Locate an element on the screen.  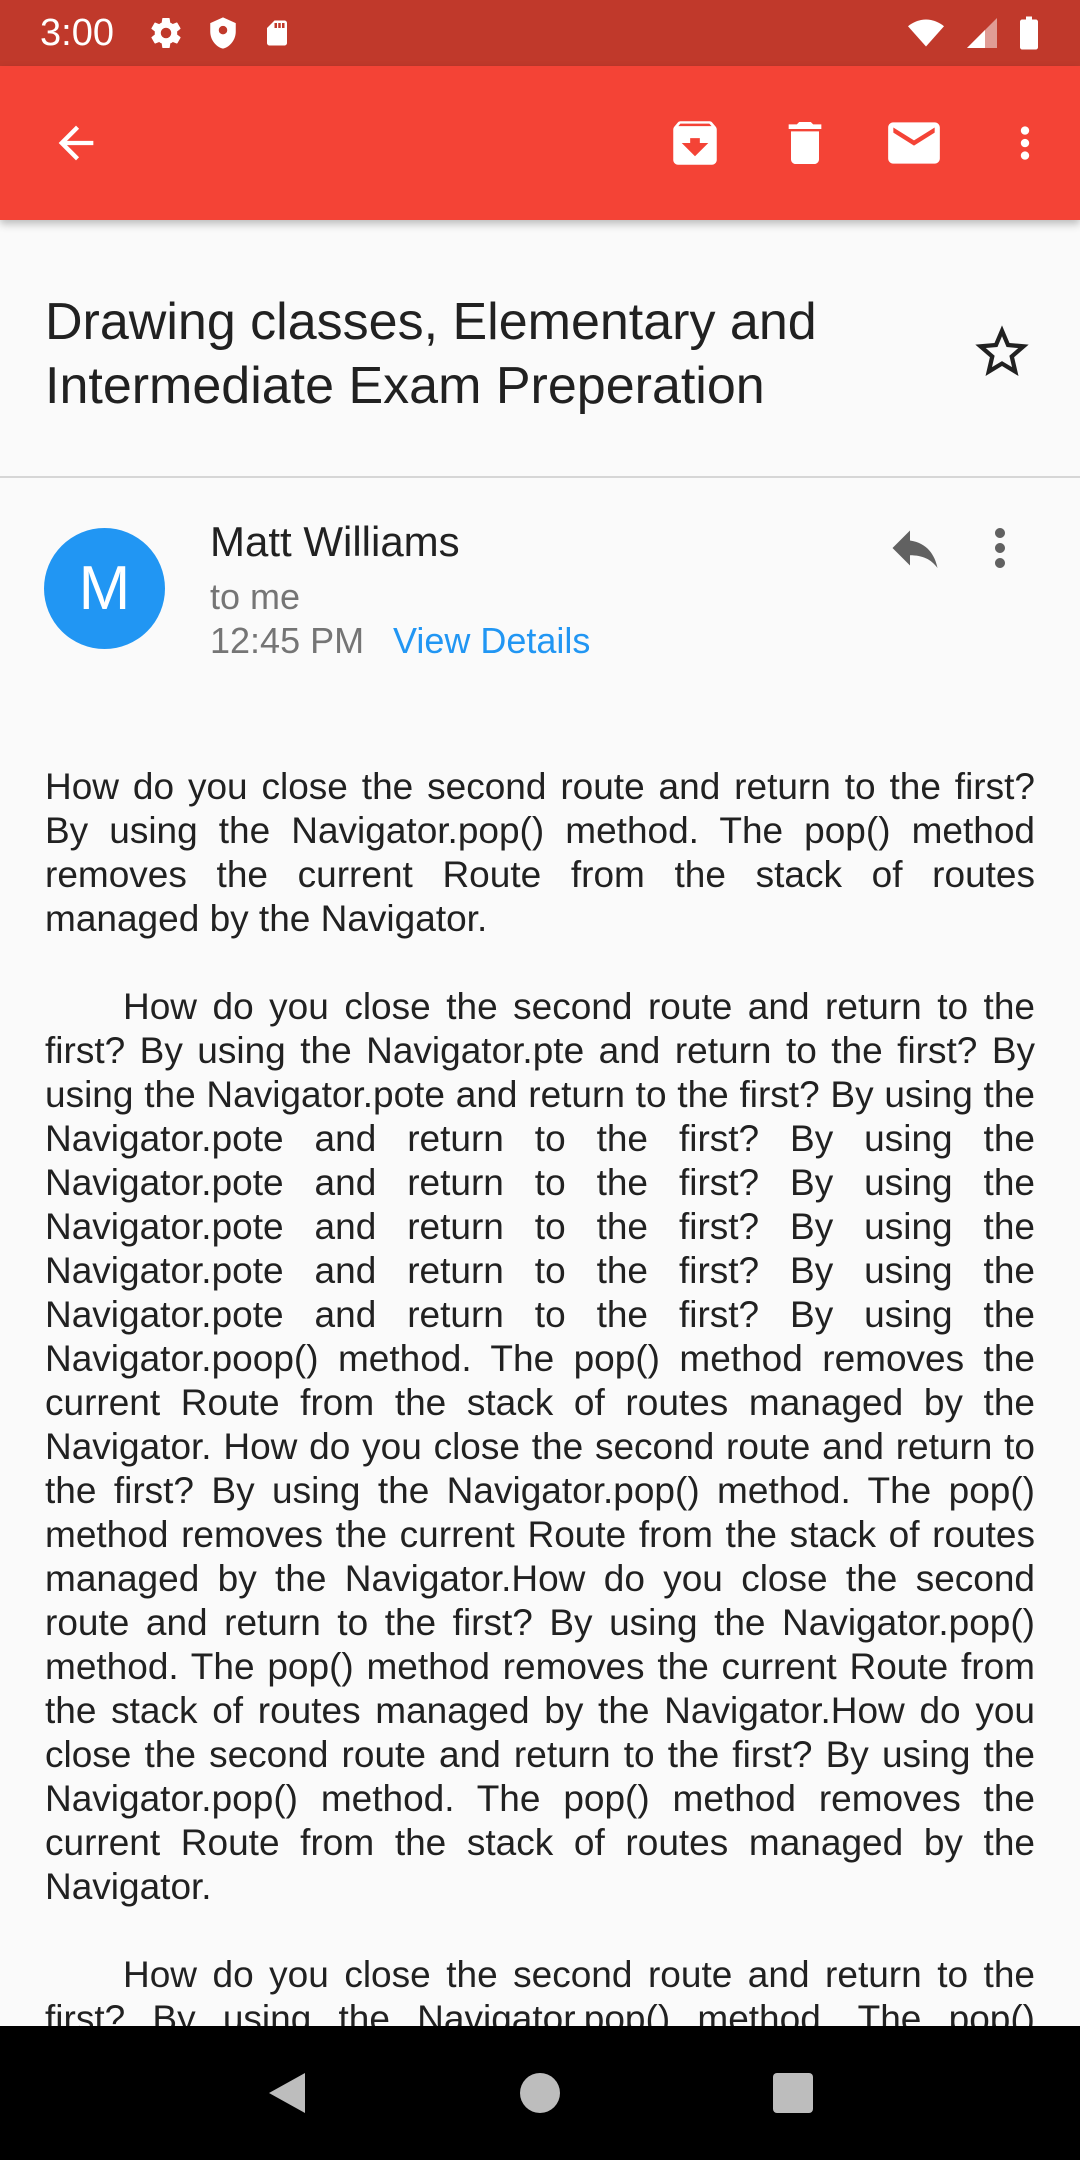
sd-card-icon is located at coordinates (276, 33).